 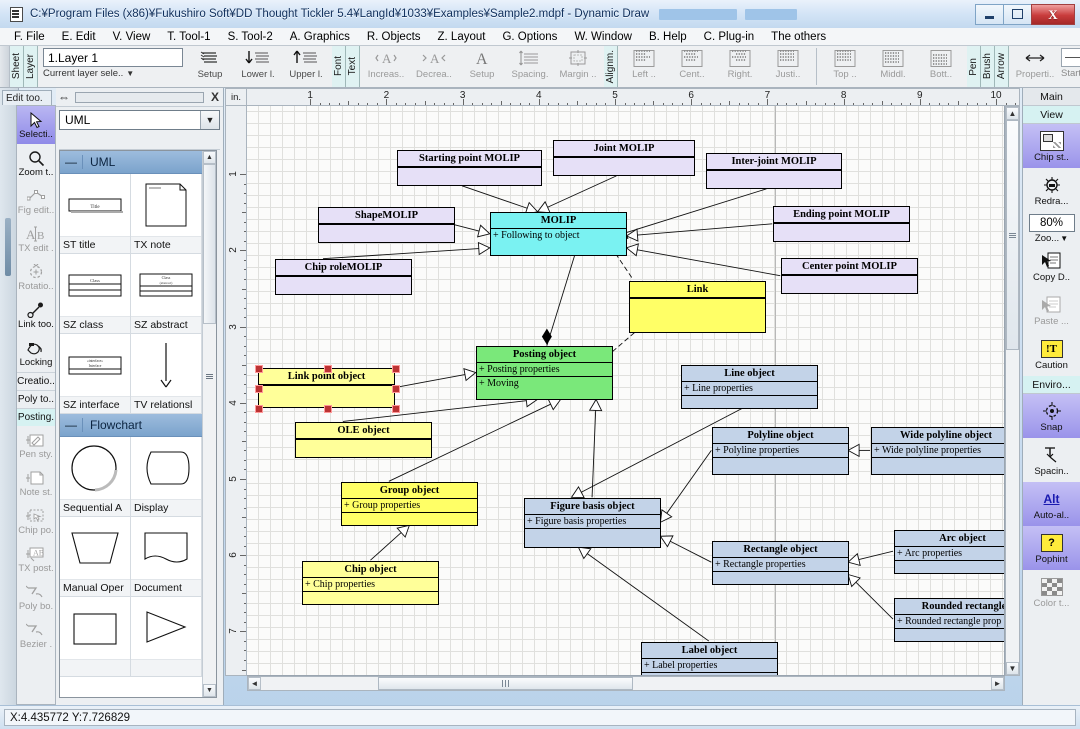 I want to click on palette-item-sz-abstract: Class (abstract) SZ abstract, so click(x=166, y=294).